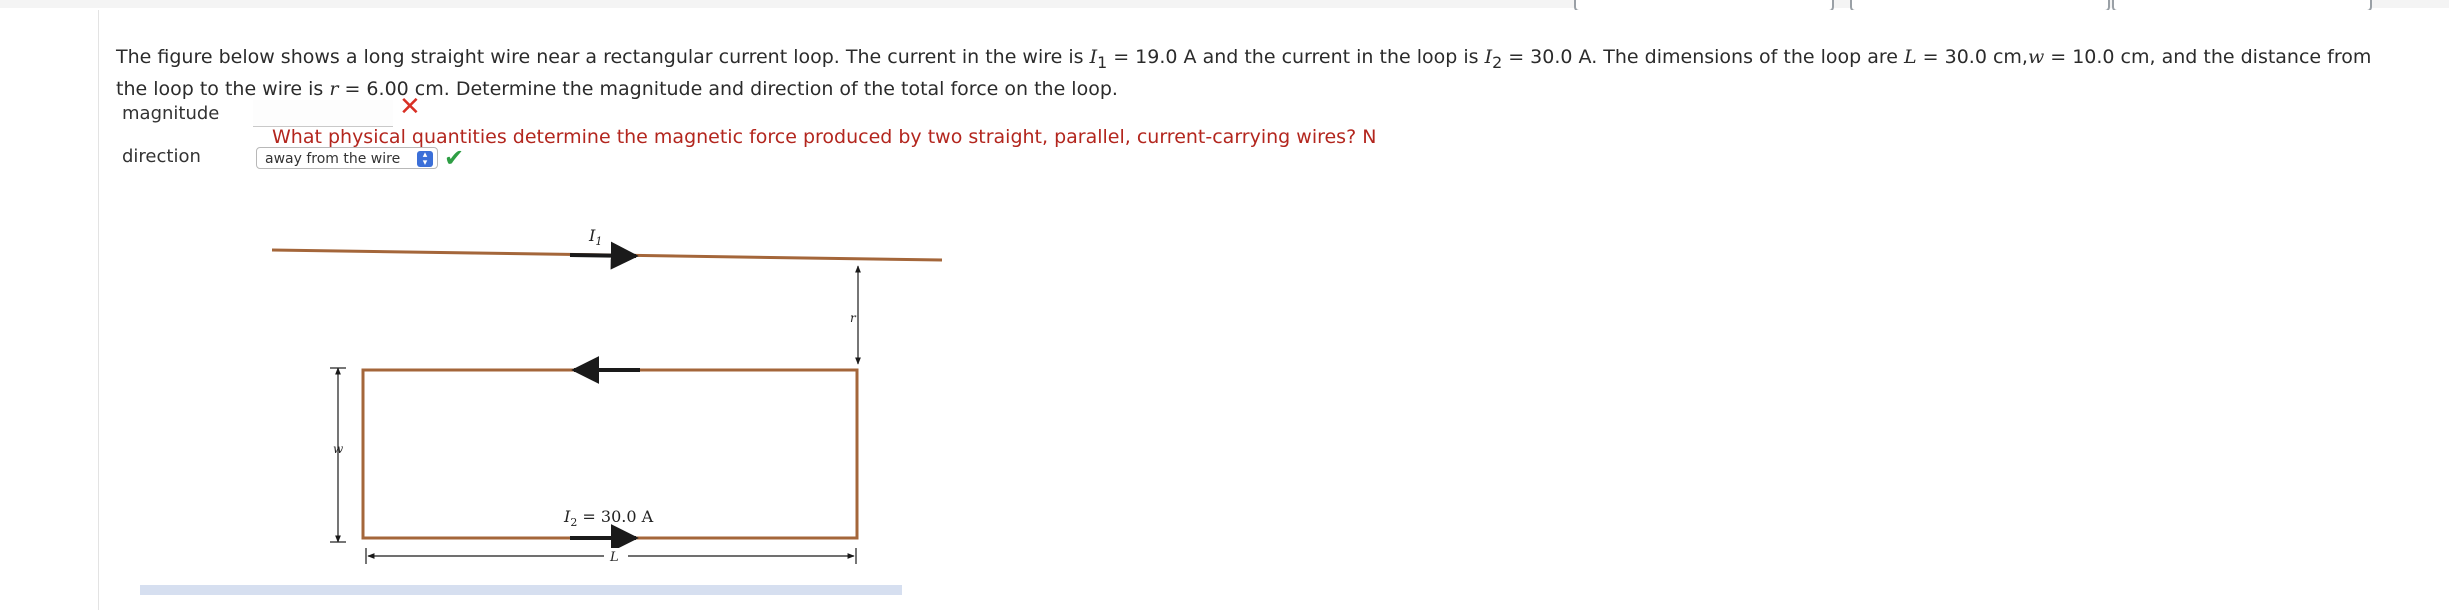  Describe the element at coordinates (608, 518) in the screenshot. I see `loop-current-label: I2 = 30.0 A` at that location.